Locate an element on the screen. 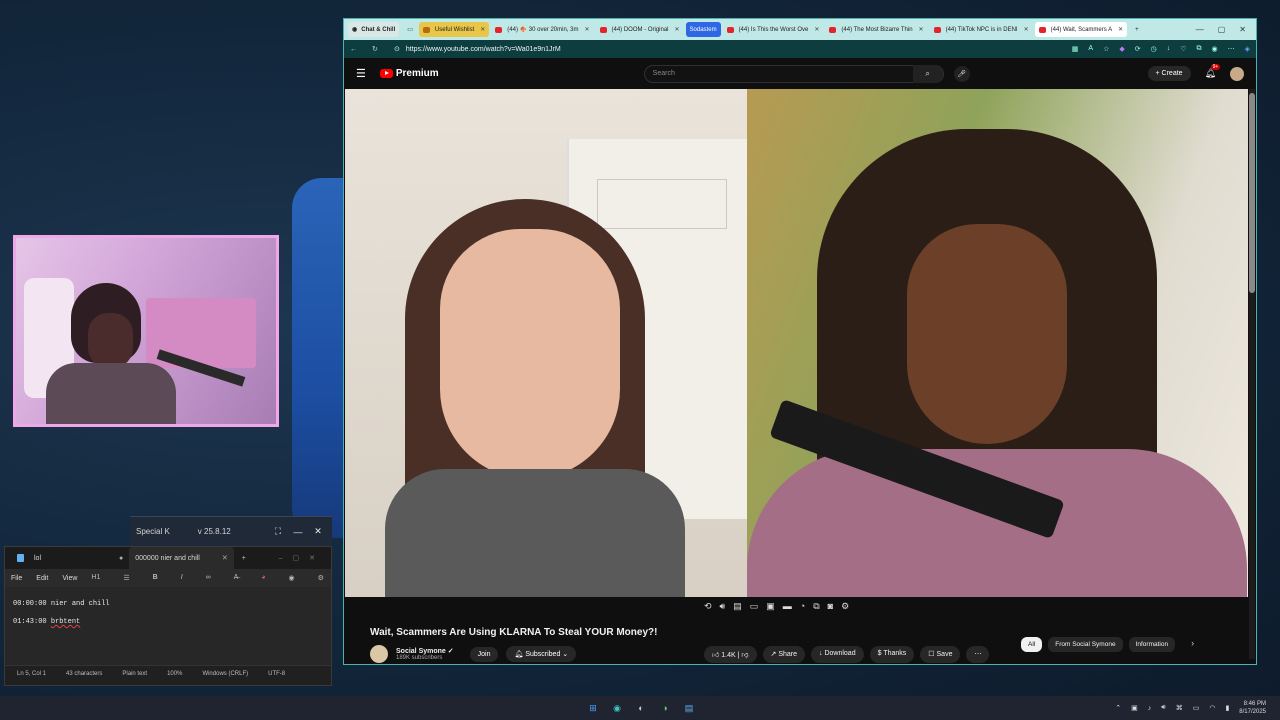 The image size is (1280, 720). clear-format-icon: A̶ is located at coordinates (236, 578).